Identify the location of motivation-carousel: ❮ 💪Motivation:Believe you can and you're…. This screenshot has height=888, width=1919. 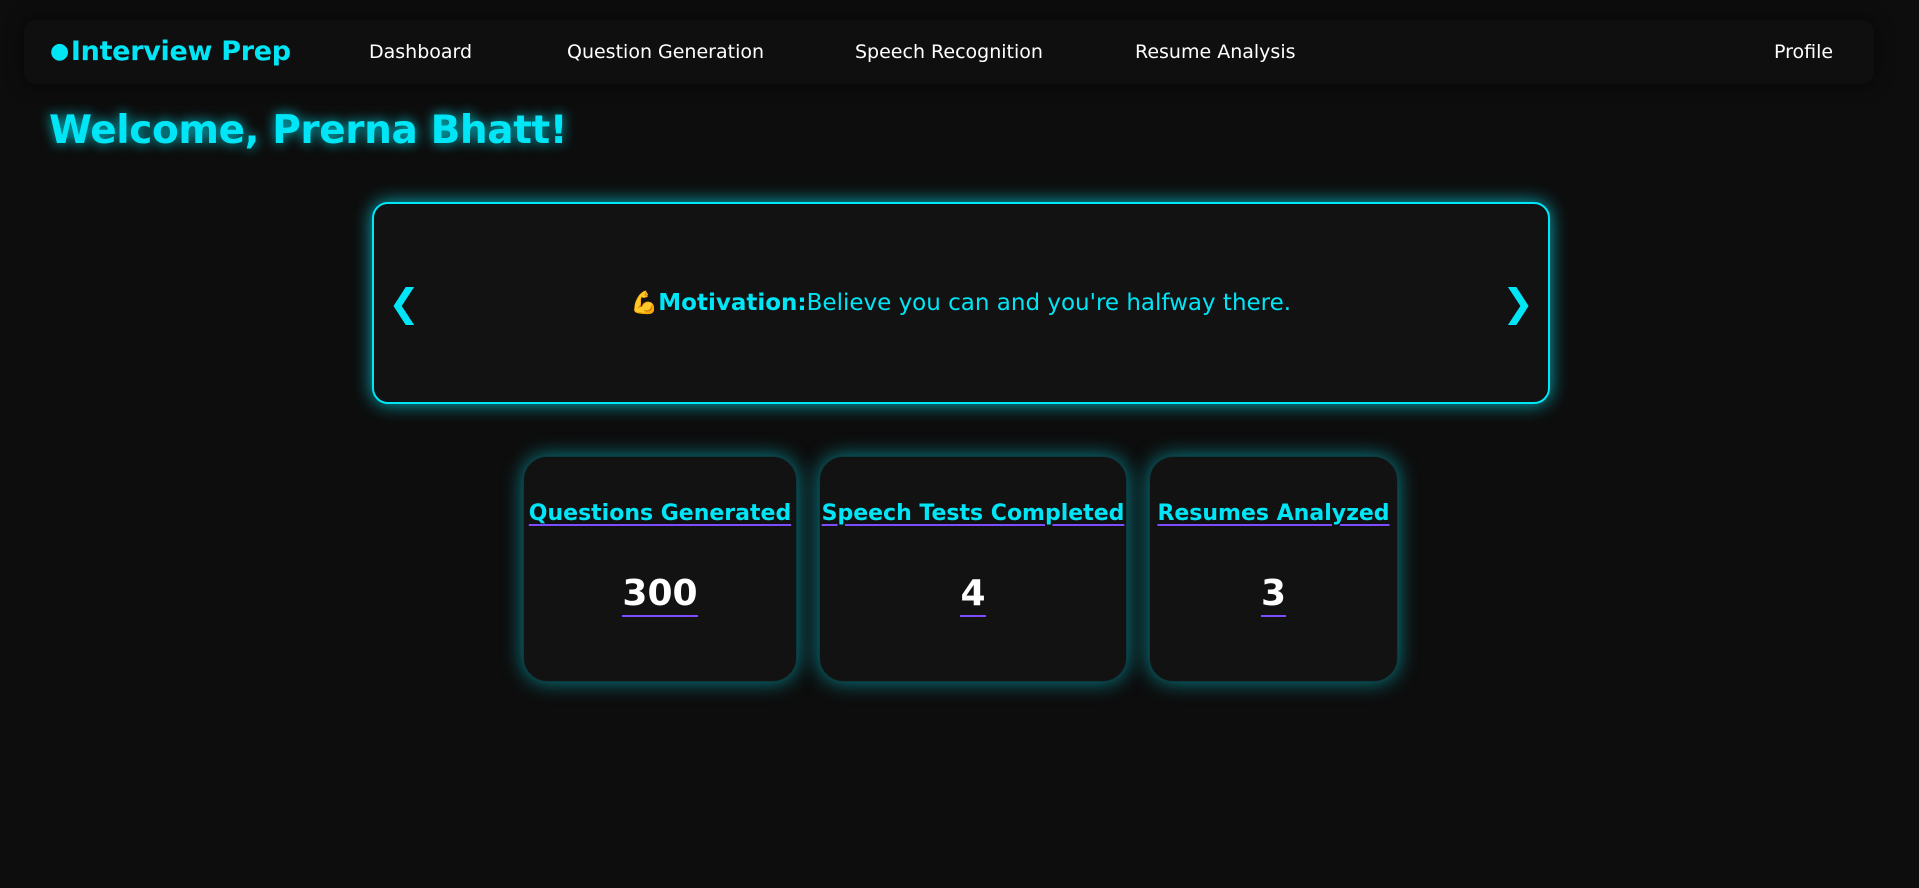
(961, 303).